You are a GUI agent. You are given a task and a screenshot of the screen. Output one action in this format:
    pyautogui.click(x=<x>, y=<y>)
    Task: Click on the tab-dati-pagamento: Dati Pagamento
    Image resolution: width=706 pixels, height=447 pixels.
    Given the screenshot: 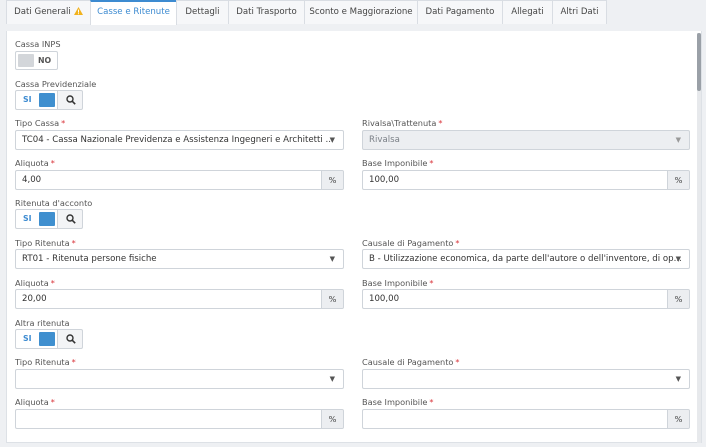 What is the action you would take?
    pyautogui.click(x=460, y=12)
    